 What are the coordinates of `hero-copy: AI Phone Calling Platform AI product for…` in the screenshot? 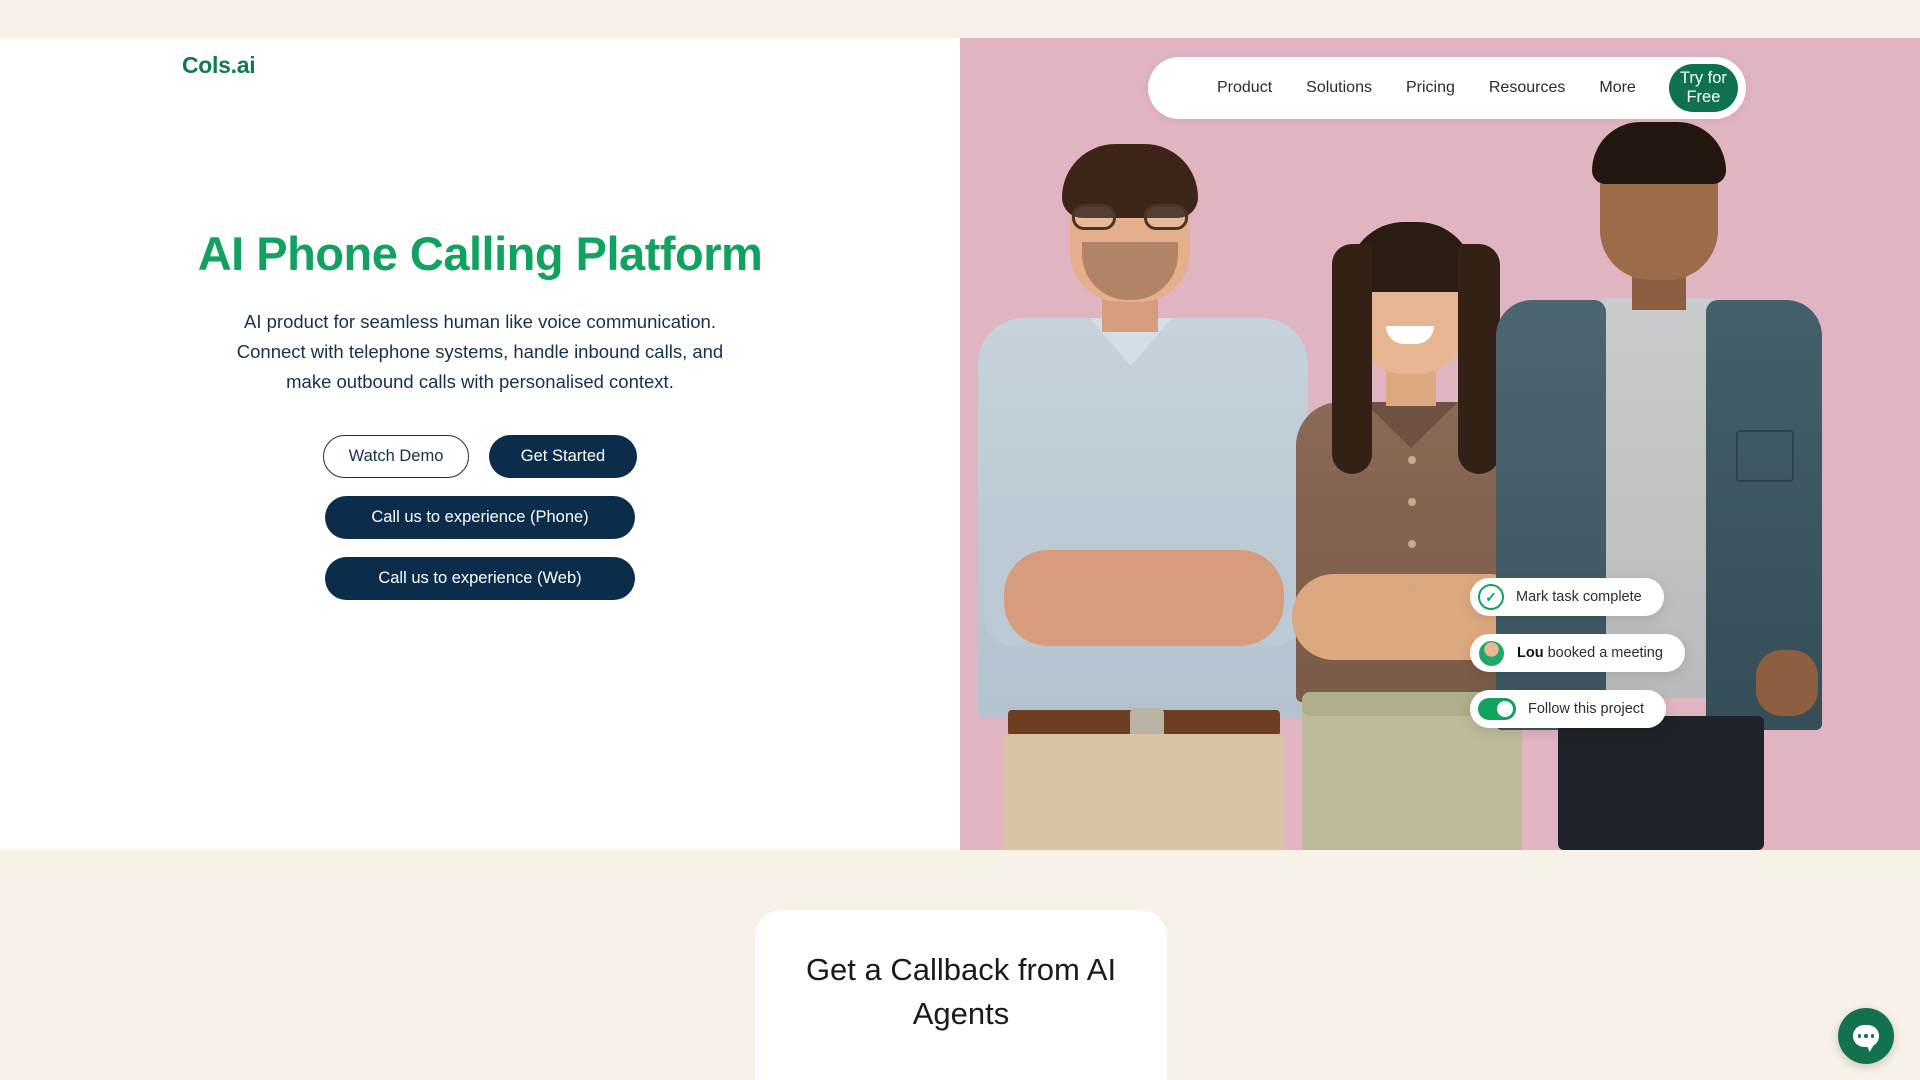 It's located at (480, 413).